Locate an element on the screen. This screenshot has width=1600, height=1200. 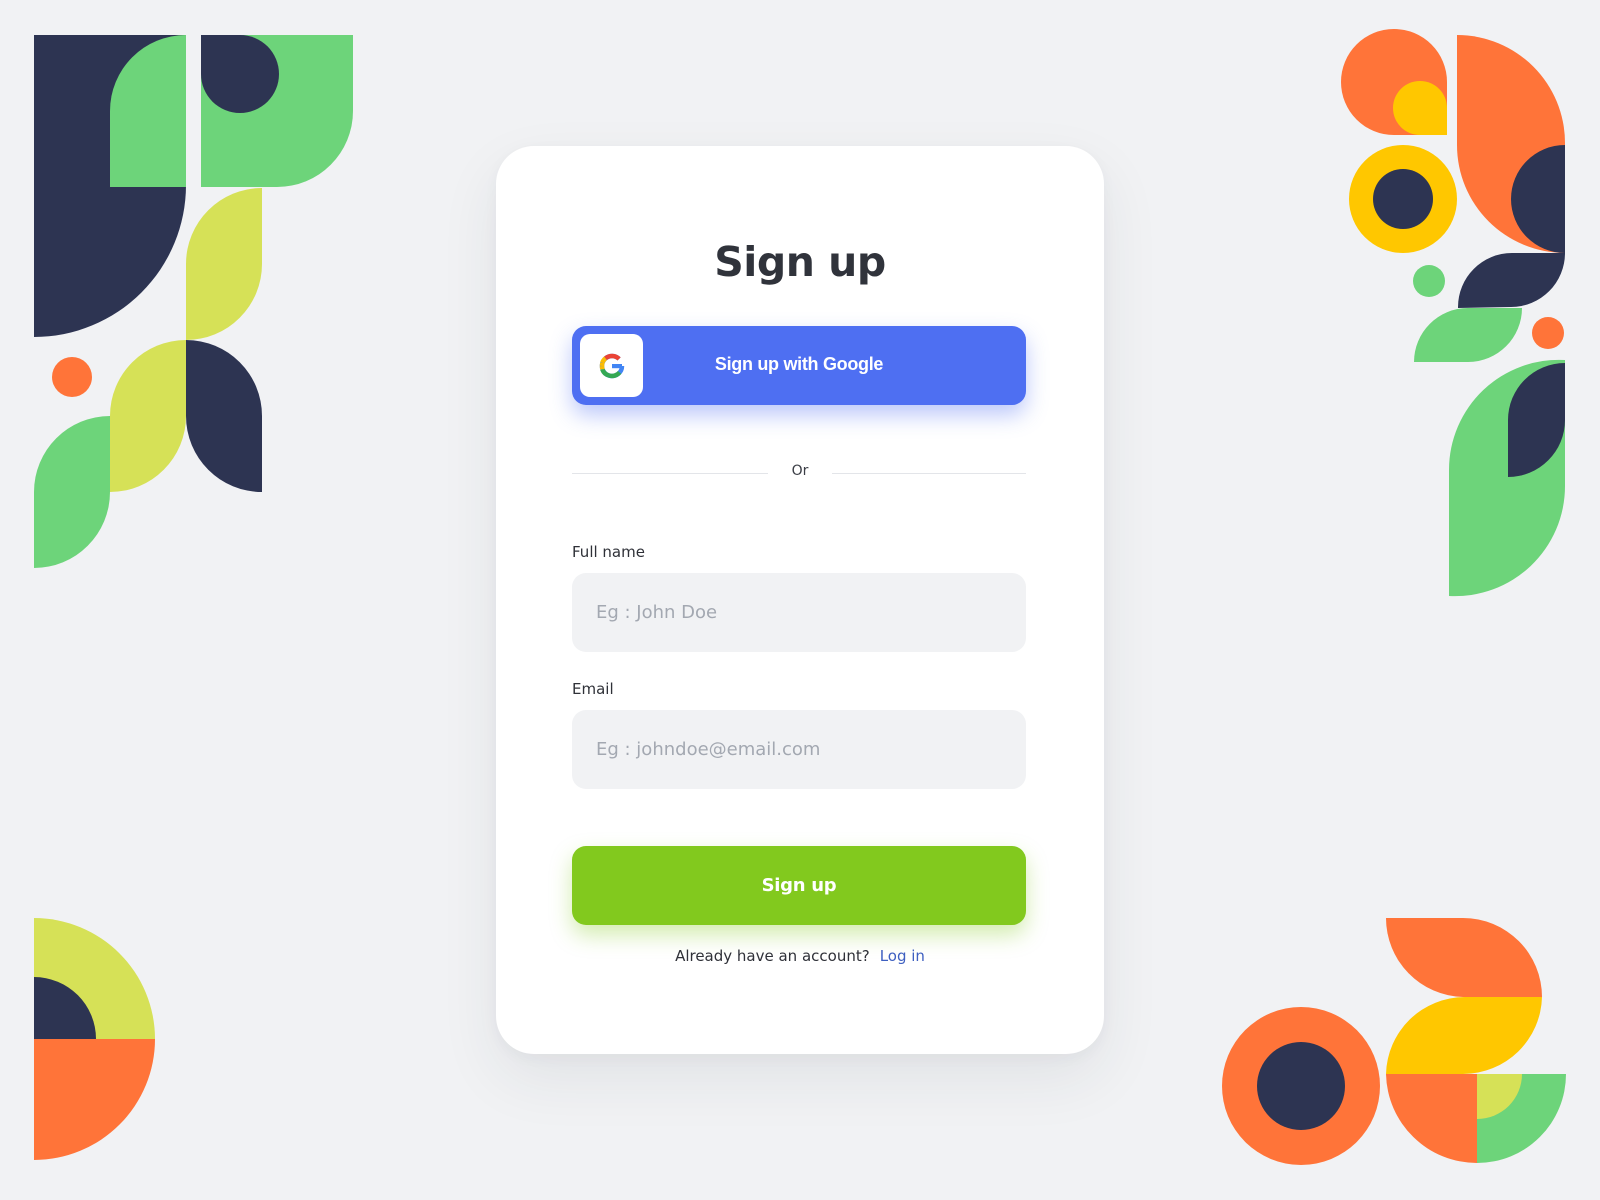
decoration-bottom-right is located at coordinates (1394, 1041).